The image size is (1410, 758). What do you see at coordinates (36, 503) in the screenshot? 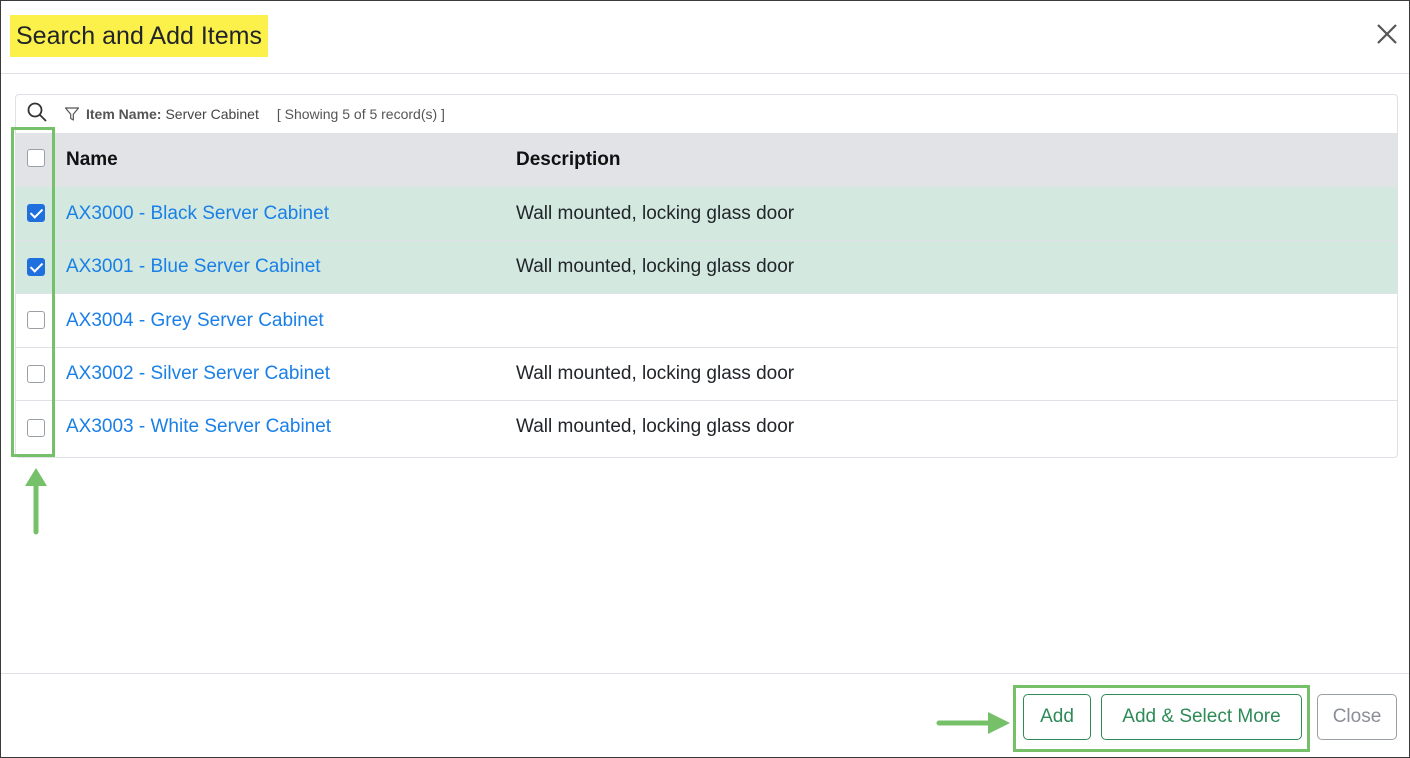
I see `arrow-up-annotation` at bounding box center [36, 503].